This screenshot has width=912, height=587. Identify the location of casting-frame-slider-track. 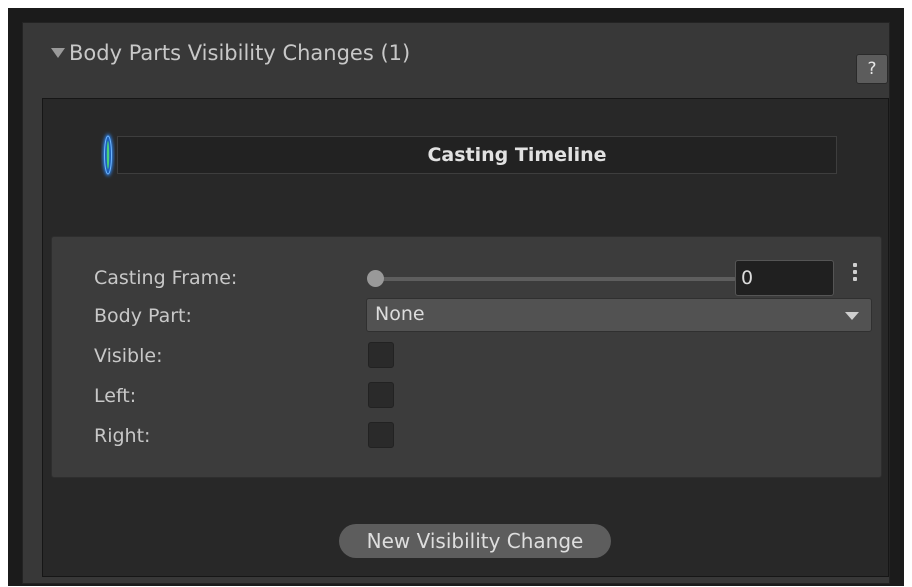
(556, 279).